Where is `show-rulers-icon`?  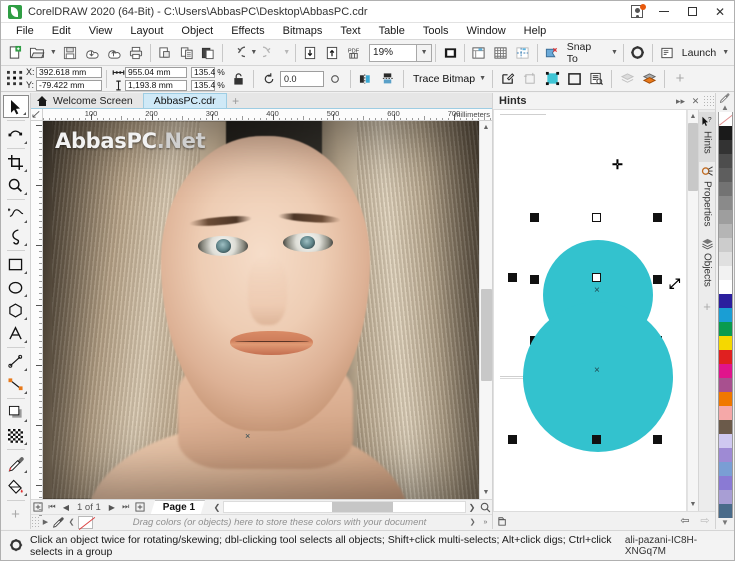
show-rulers-icon is located at coordinates (479, 53).